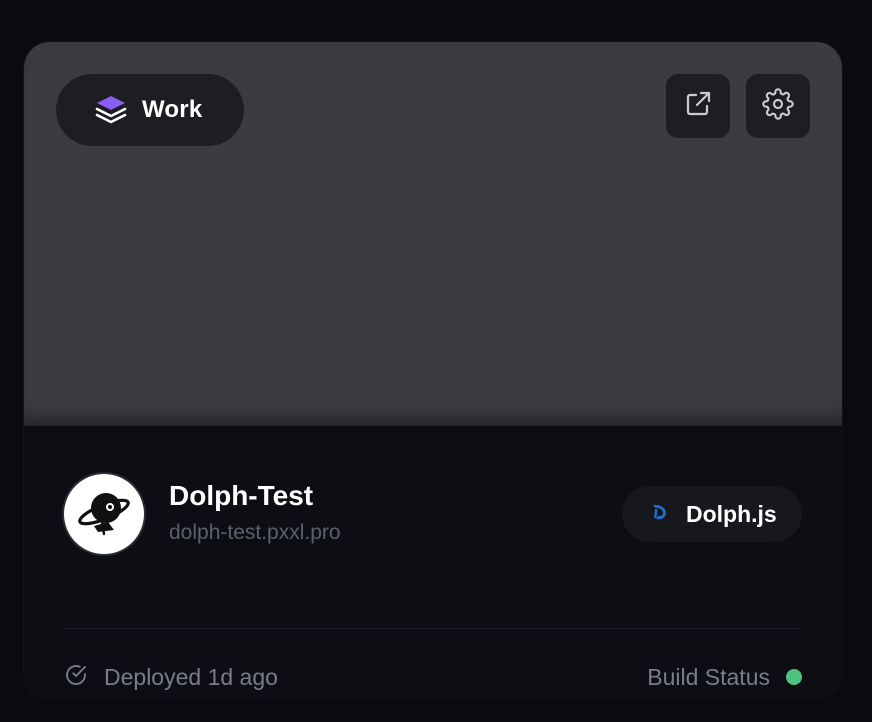 This screenshot has width=872, height=722. I want to click on build-status-label: Build Status, so click(708, 676).